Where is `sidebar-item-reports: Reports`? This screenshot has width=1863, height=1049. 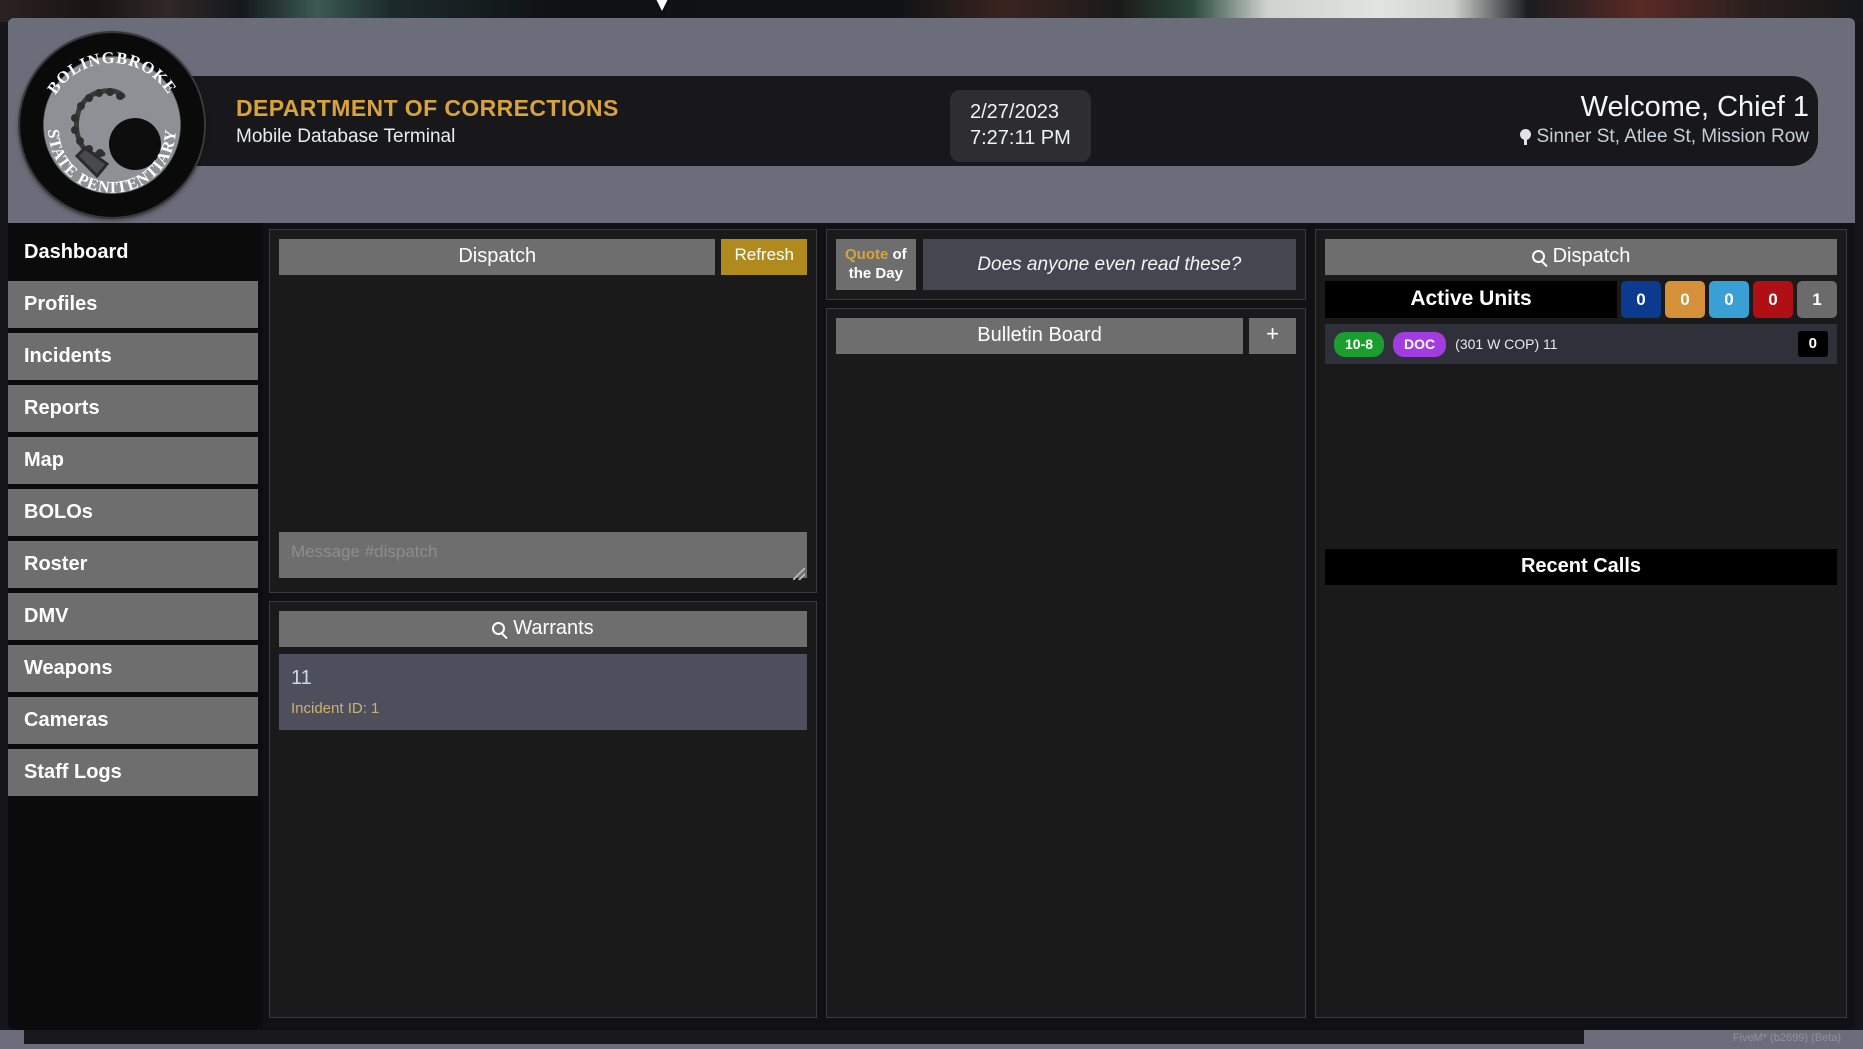 sidebar-item-reports: Reports is located at coordinates (133, 408).